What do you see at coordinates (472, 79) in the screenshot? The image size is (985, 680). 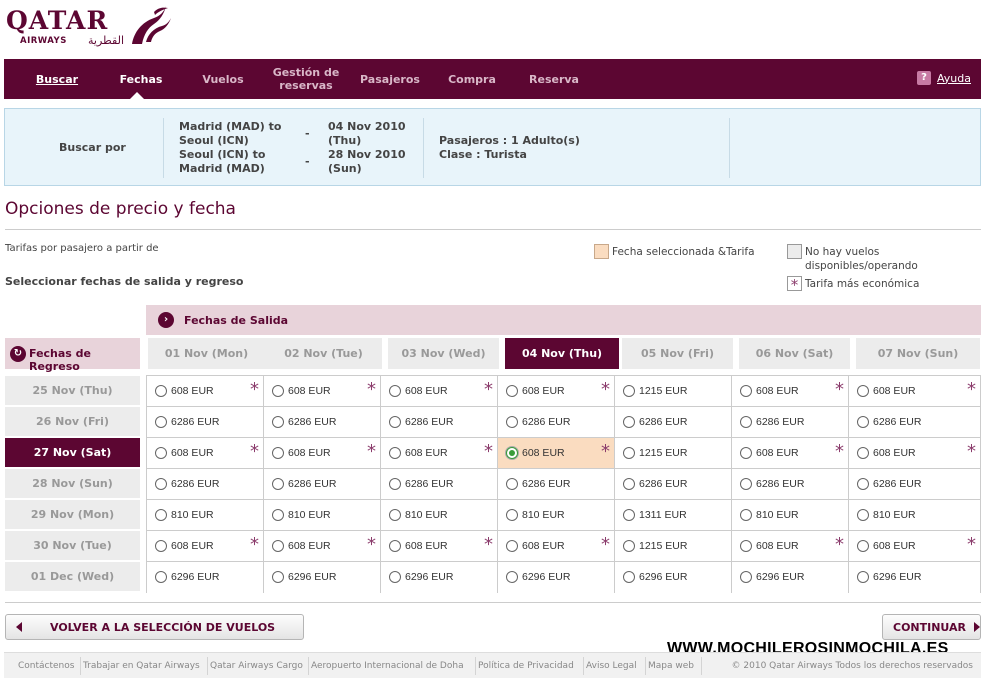 I see `nav-compra: Compra` at bounding box center [472, 79].